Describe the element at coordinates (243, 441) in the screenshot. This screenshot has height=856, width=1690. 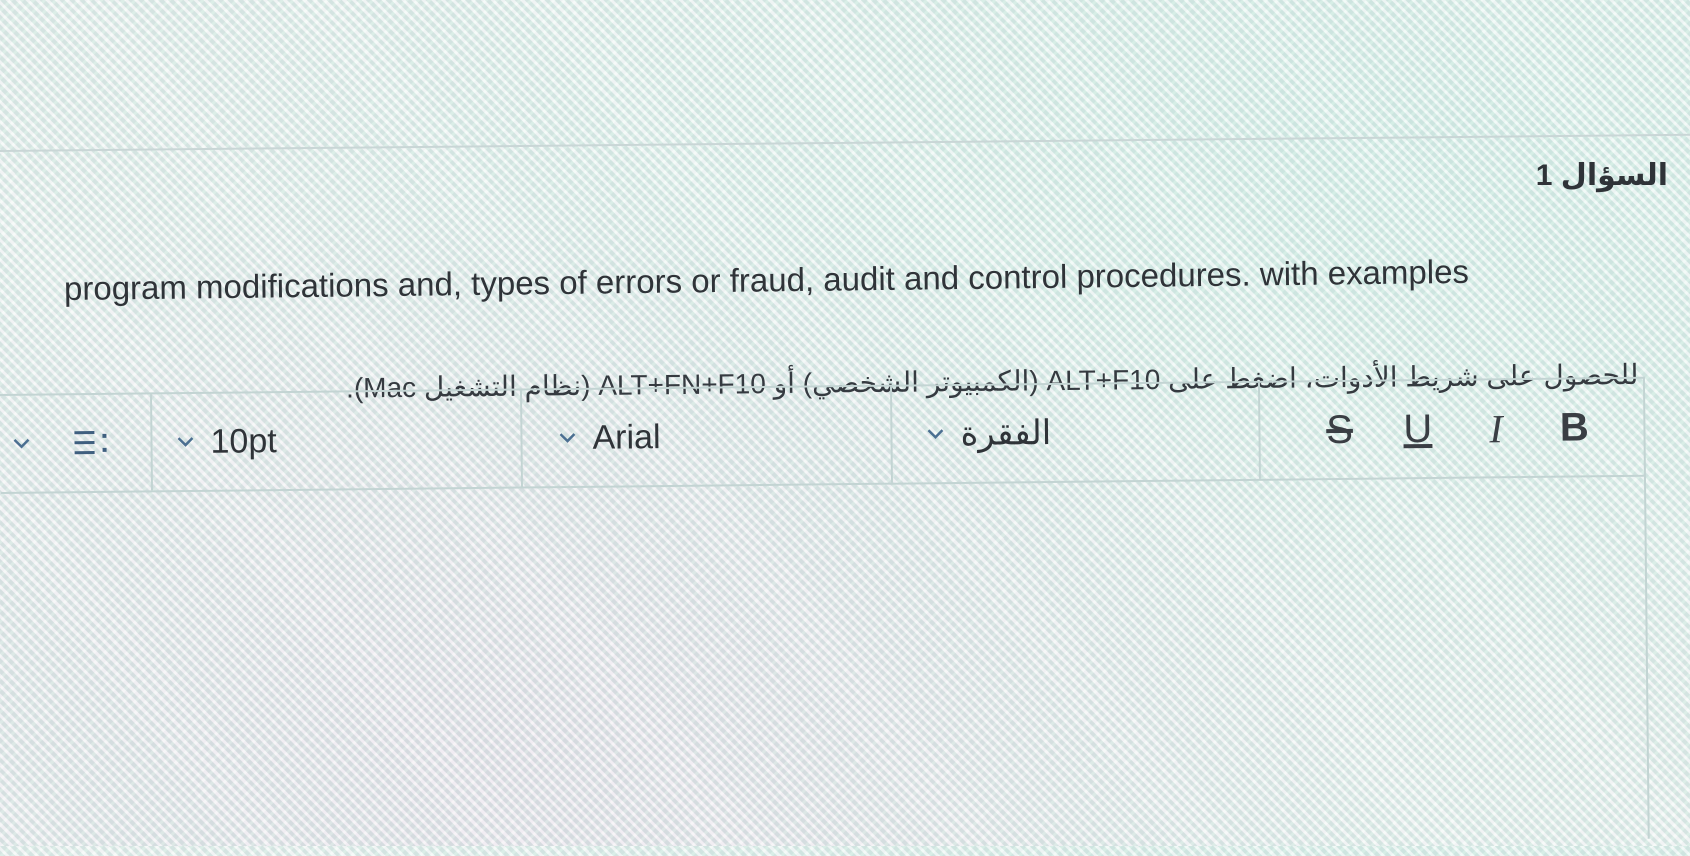
I see `font-size-value: 10pt` at that location.